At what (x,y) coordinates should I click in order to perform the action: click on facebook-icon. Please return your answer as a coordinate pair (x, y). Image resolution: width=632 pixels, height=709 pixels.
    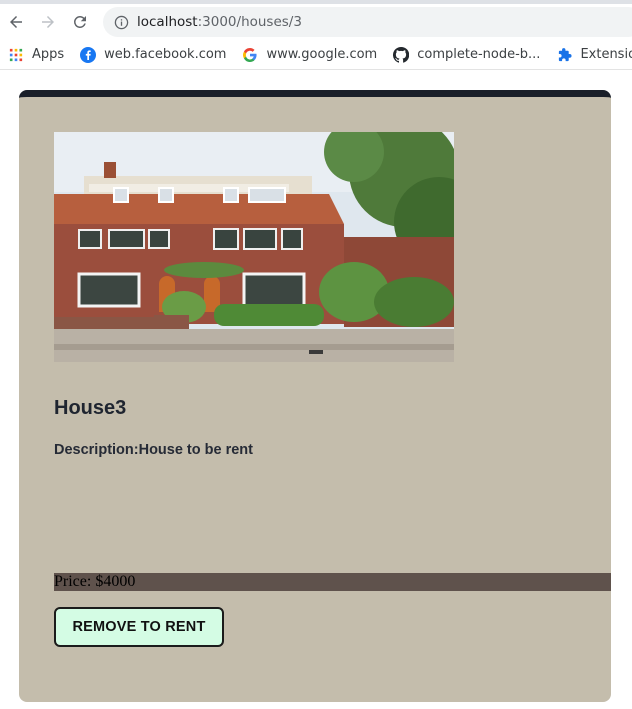
    Looking at the image, I should click on (88, 54).